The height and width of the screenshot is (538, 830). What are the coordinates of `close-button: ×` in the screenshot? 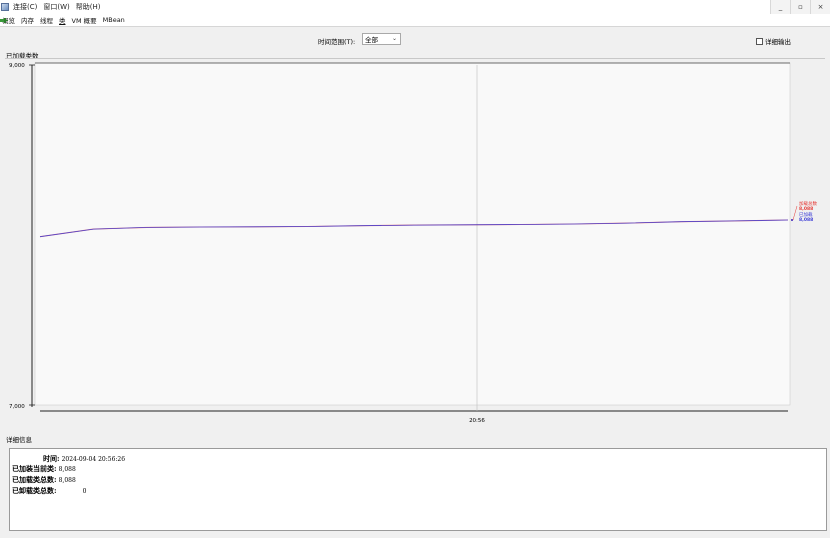 It's located at (820, 7).